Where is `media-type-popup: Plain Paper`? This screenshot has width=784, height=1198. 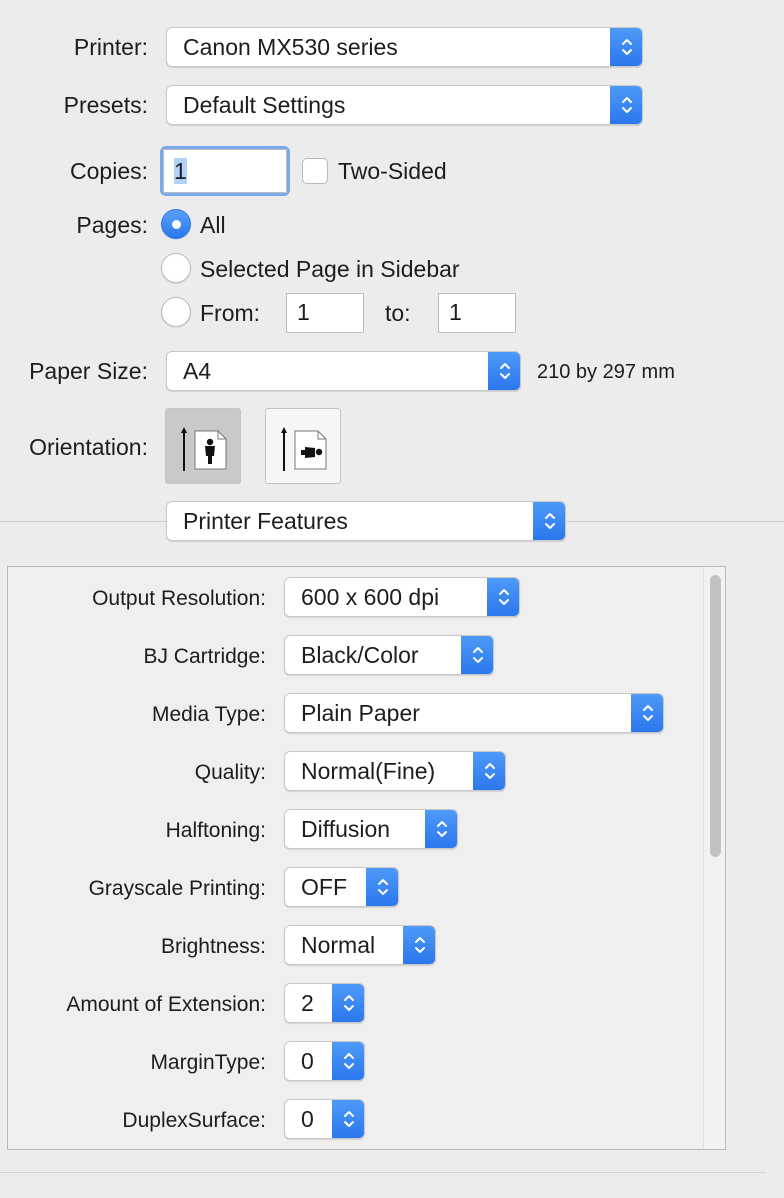
media-type-popup: Plain Paper is located at coordinates (474, 713).